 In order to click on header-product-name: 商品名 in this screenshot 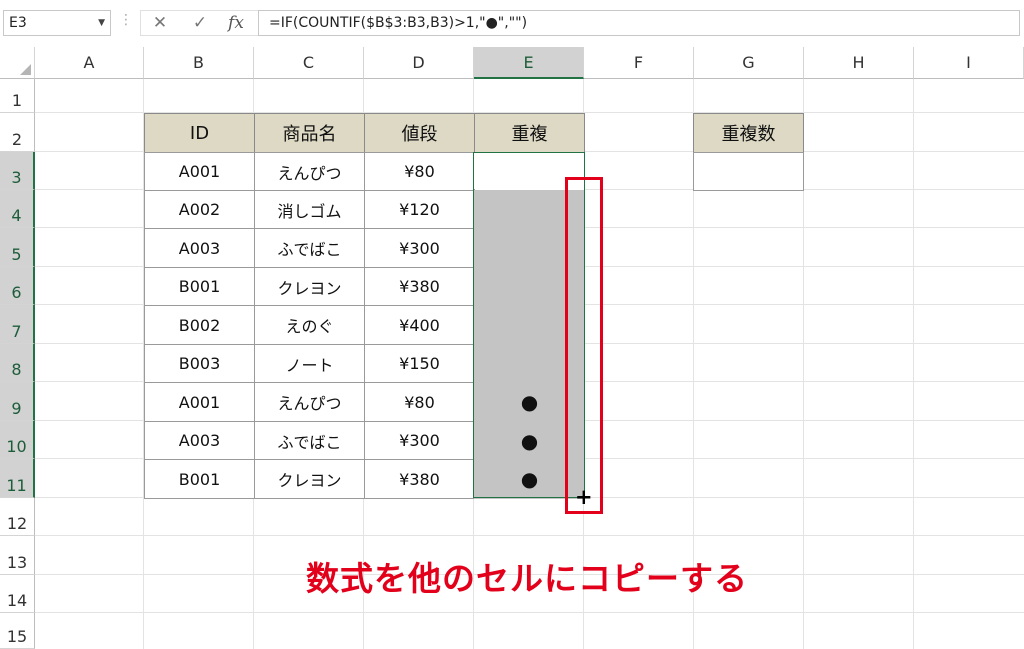, I will do `click(309, 133)`.